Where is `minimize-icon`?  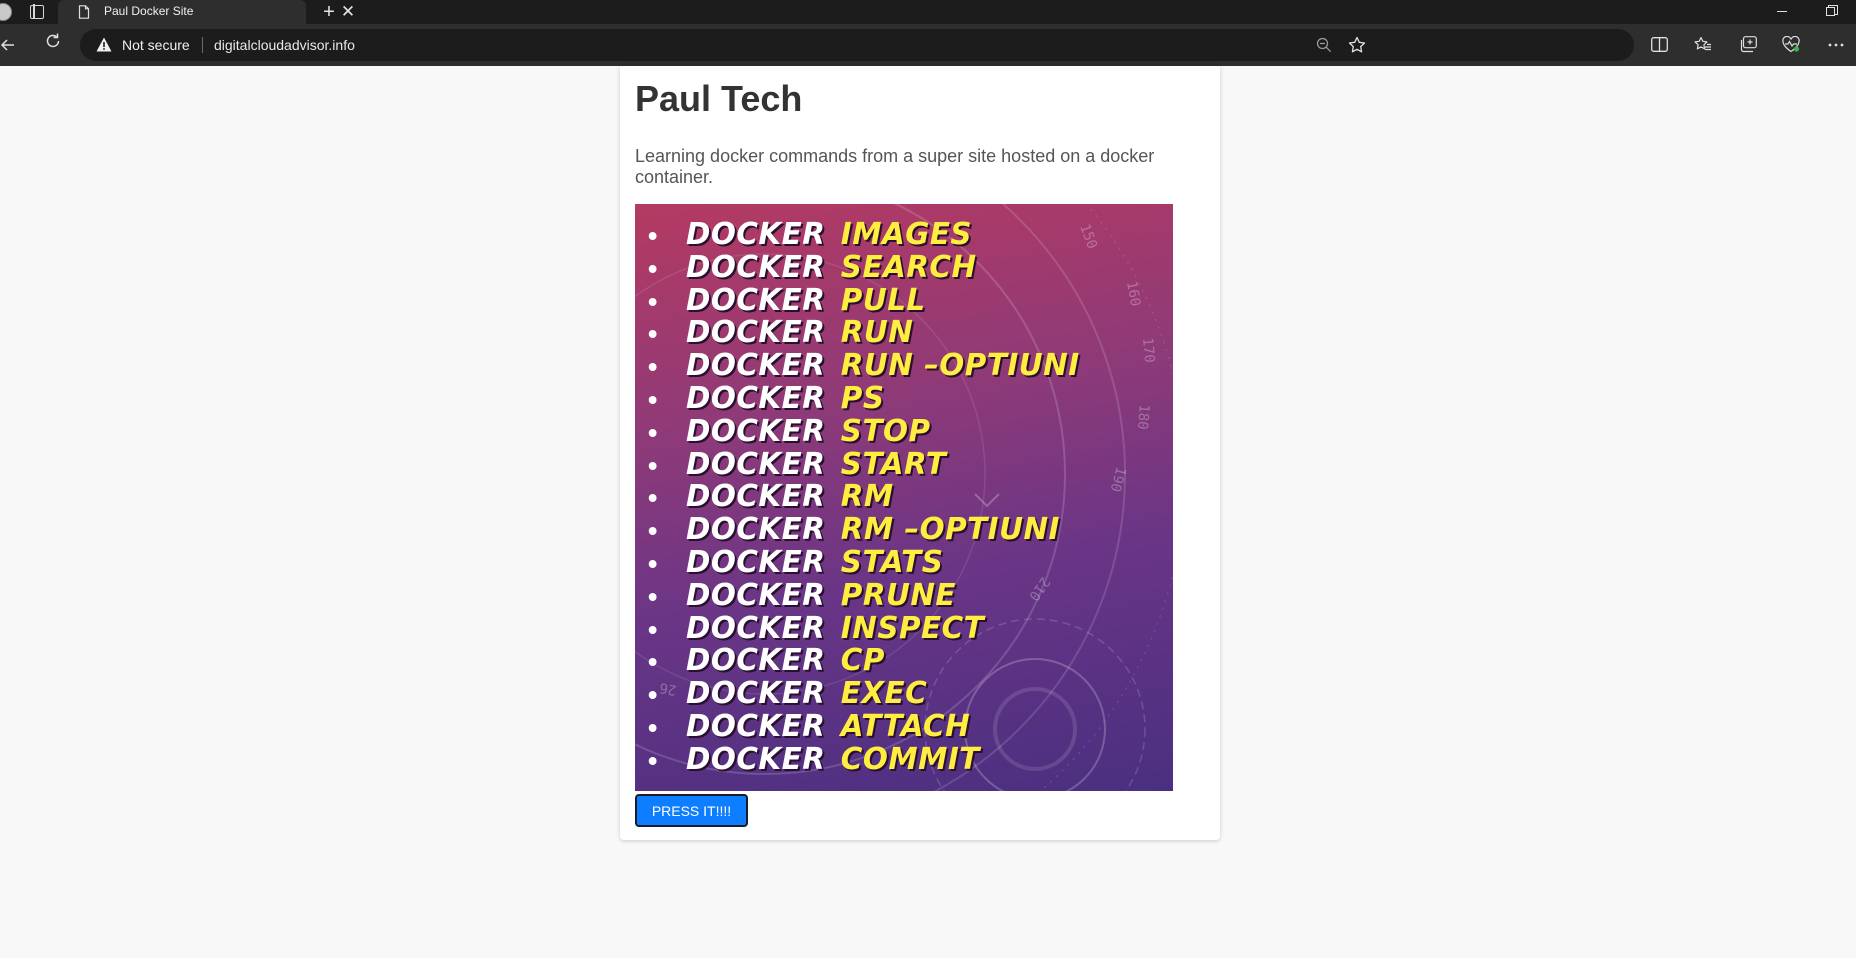
minimize-icon is located at coordinates (1782, 12).